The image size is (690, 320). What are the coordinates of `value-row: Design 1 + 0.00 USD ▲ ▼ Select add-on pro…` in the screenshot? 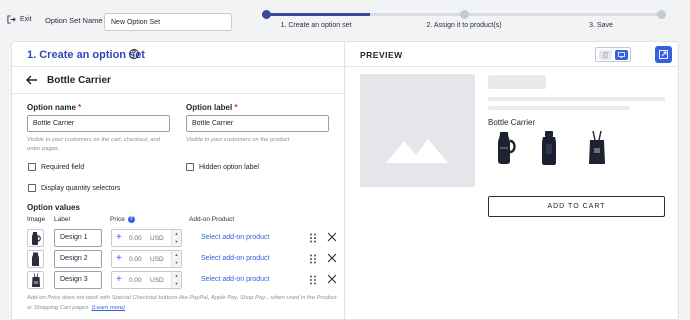 It's located at (184, 238).